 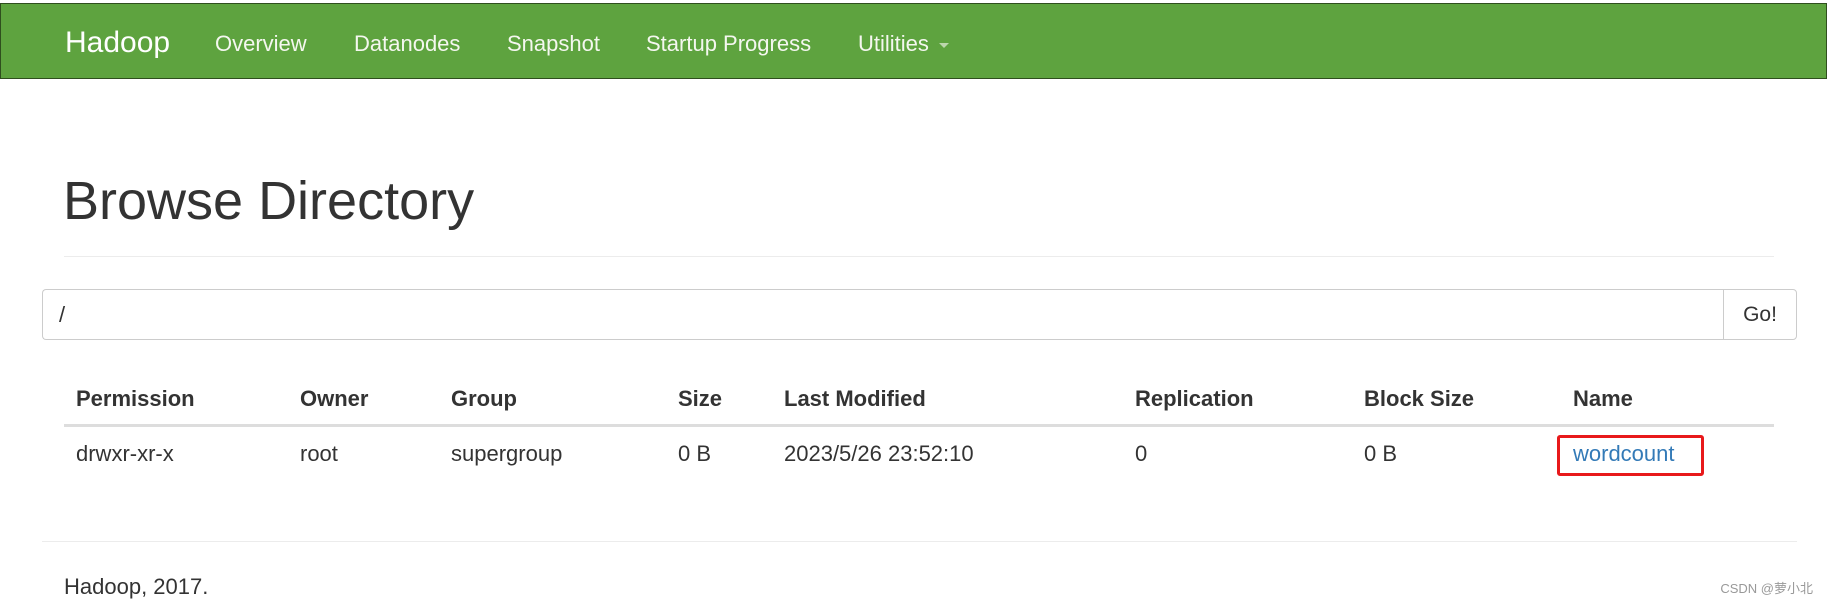 I want to click on cell-group: supergroup, so click(x=507, y=453).